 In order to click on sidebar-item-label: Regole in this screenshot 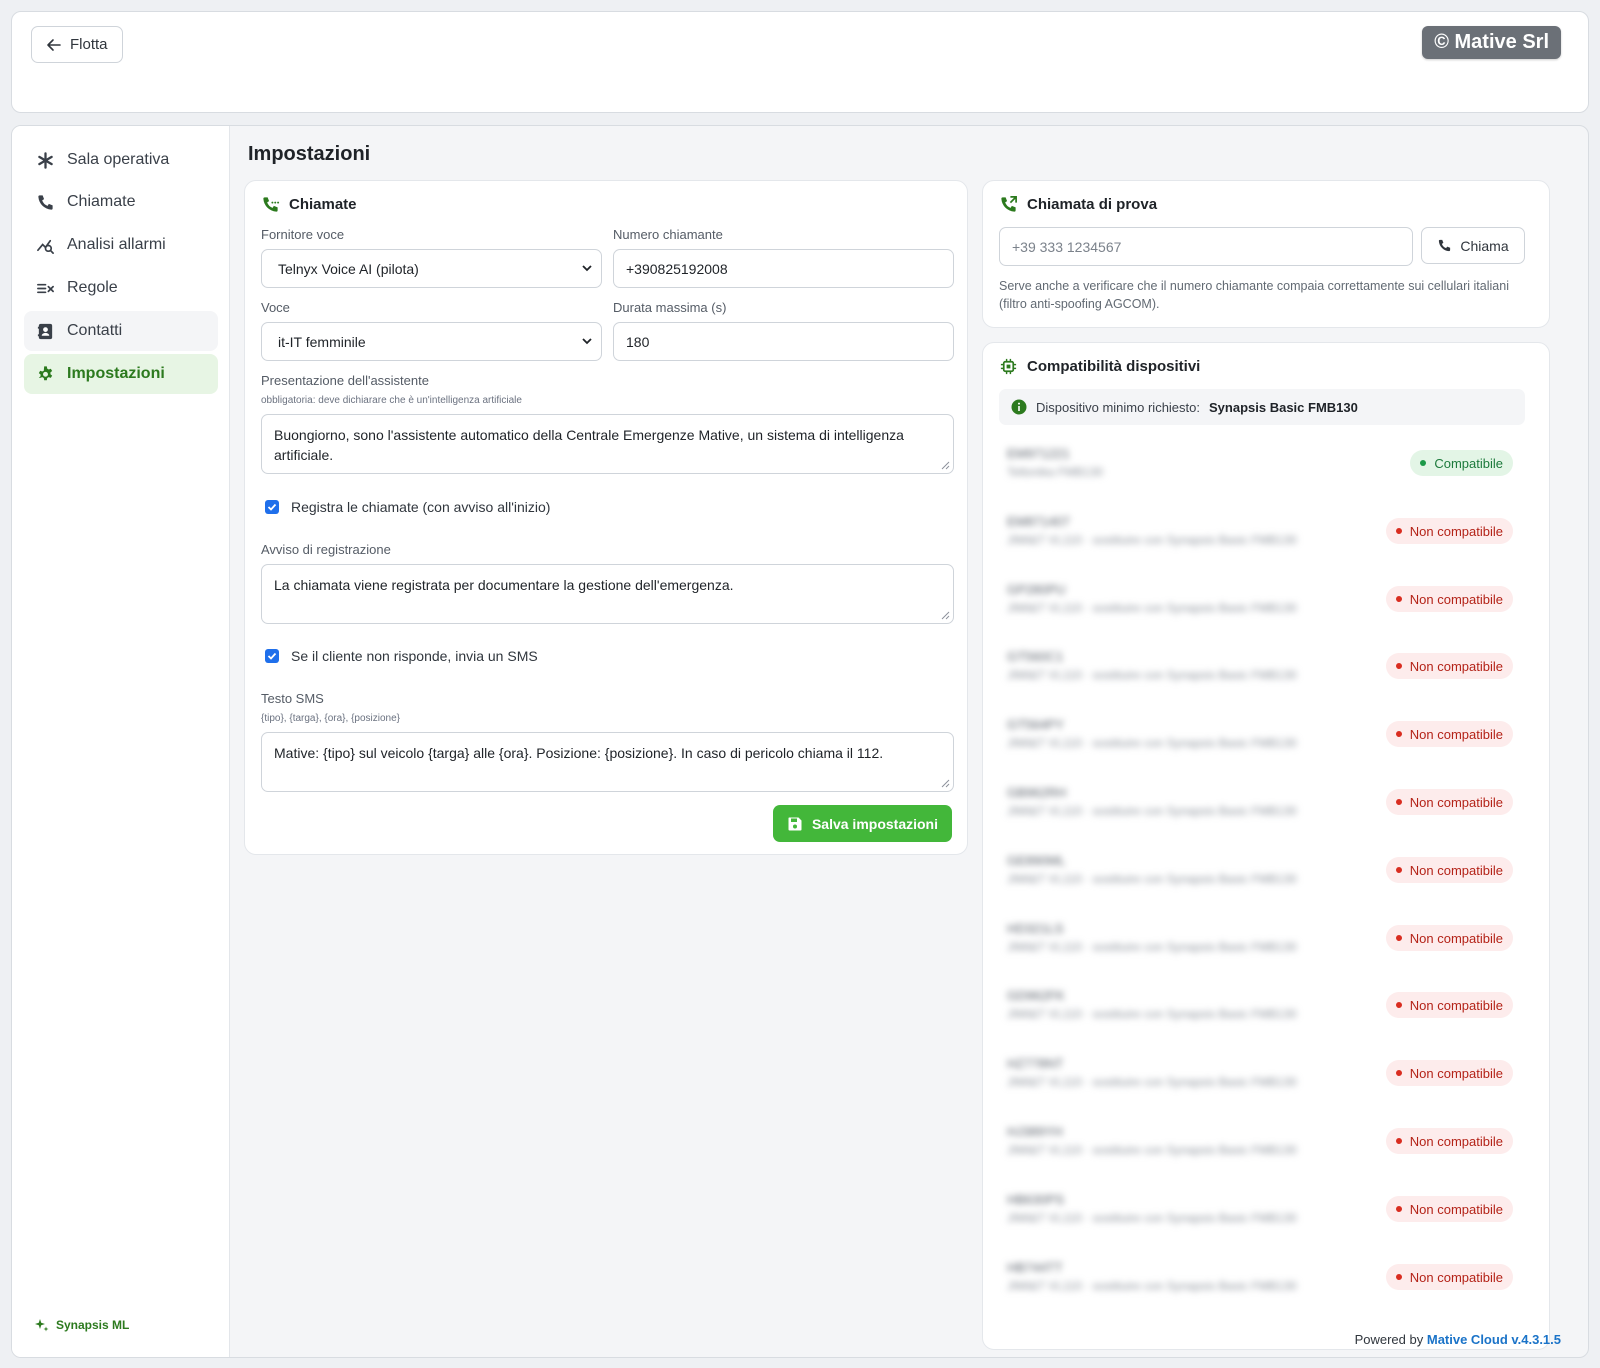, I will do `click(92, 287)`.